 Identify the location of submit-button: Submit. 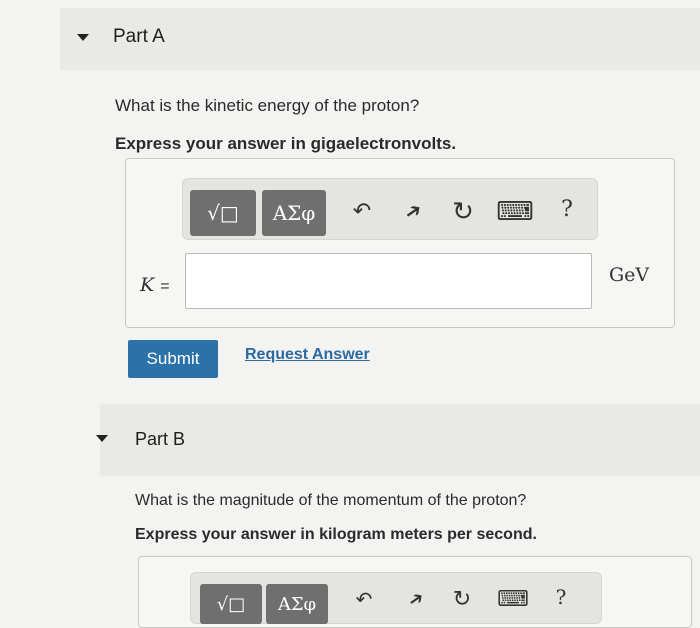
(173, 359).